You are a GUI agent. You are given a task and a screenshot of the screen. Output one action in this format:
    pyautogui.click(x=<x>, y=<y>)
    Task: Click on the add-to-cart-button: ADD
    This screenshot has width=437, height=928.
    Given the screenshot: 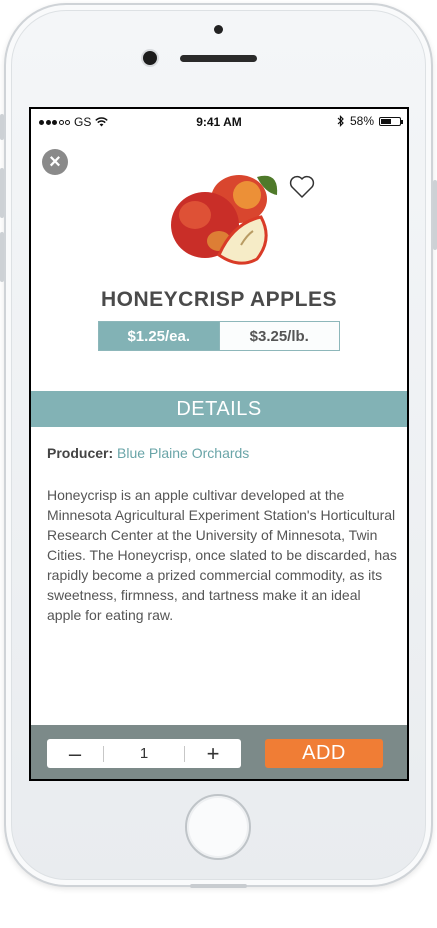 What is the action you would take?
    pyautogui.click(x=324, y=753)
    